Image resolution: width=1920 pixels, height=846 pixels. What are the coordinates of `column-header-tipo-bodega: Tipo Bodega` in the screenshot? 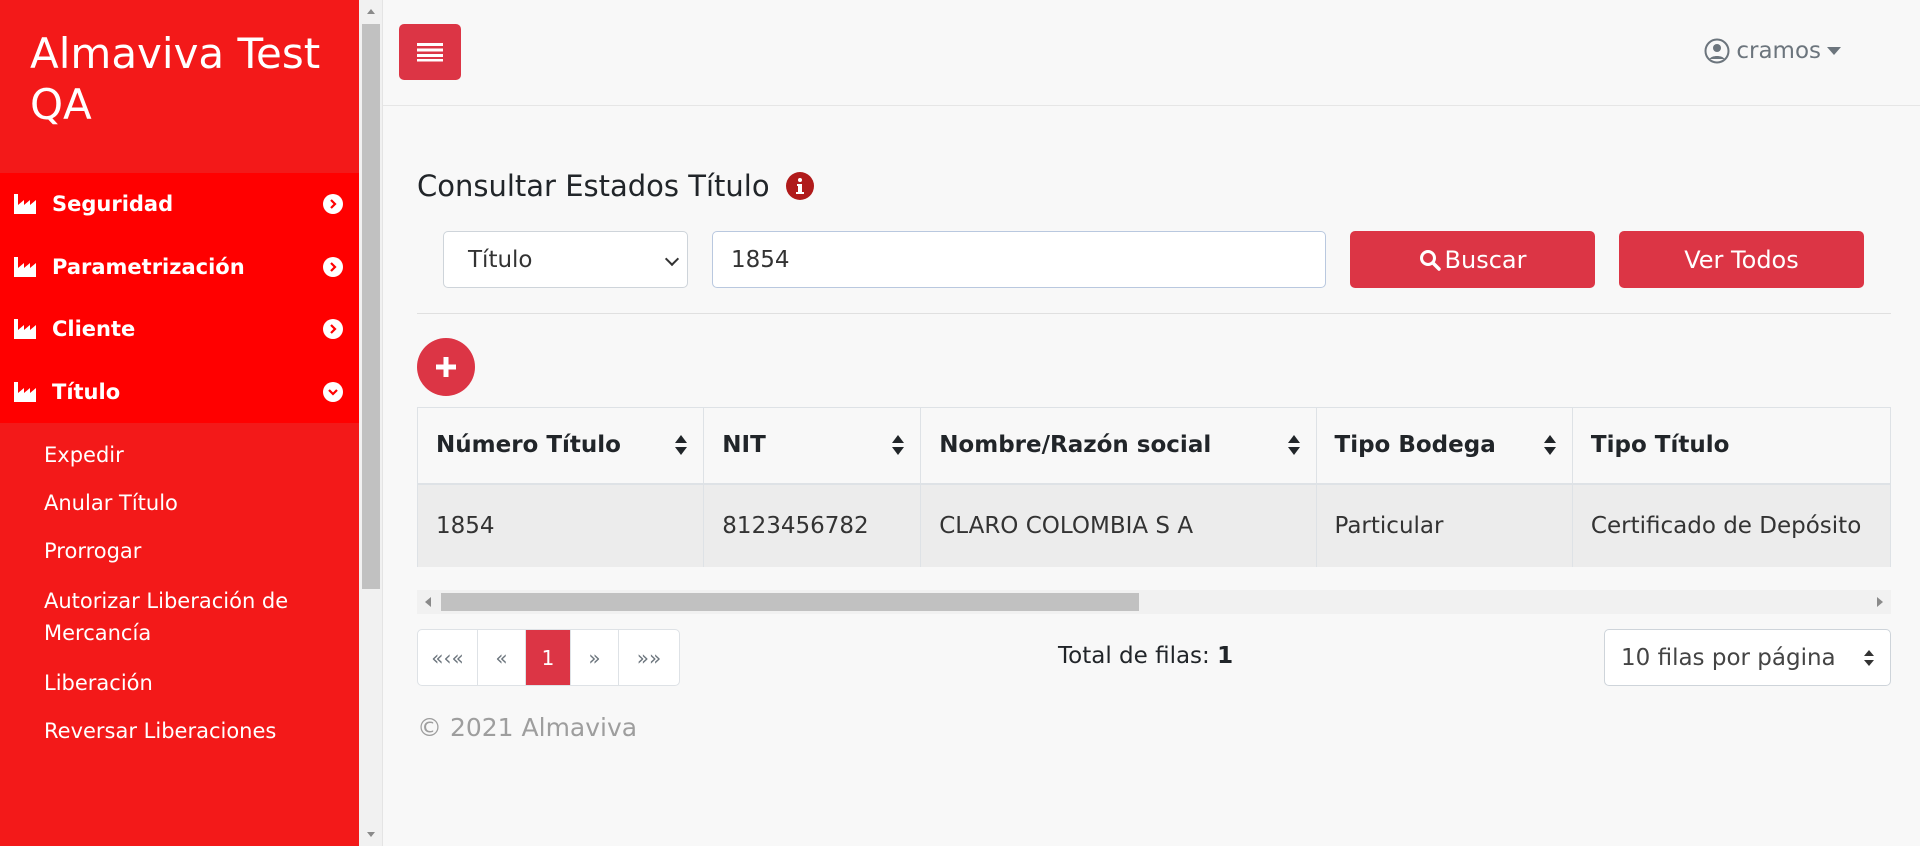 It's located at (1444, 446).